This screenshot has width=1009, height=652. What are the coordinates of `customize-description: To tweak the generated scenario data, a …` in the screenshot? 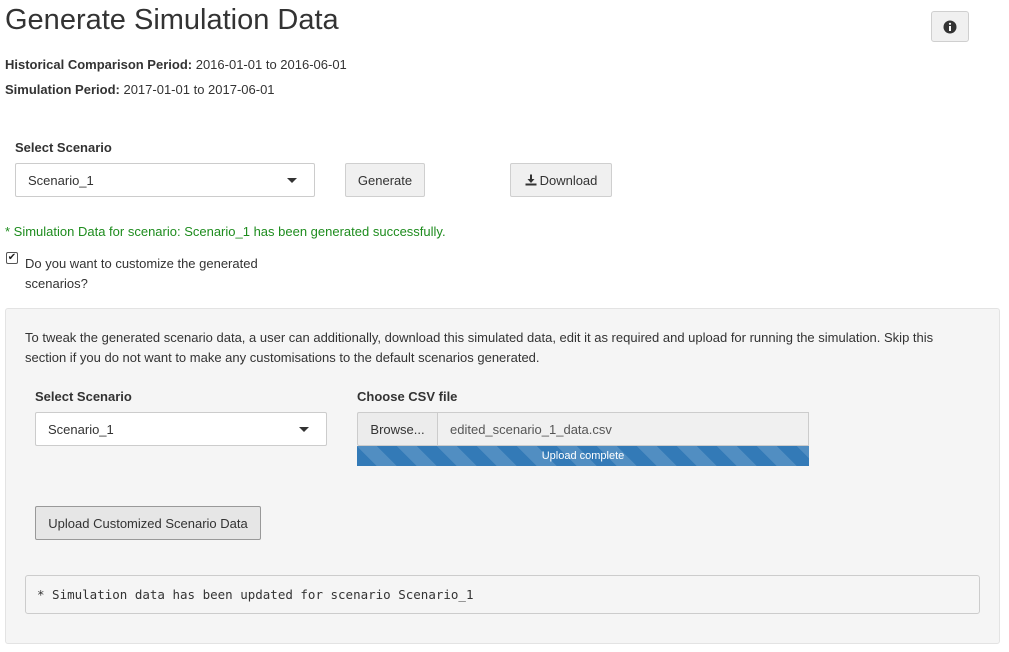 It's located at (479, 347).